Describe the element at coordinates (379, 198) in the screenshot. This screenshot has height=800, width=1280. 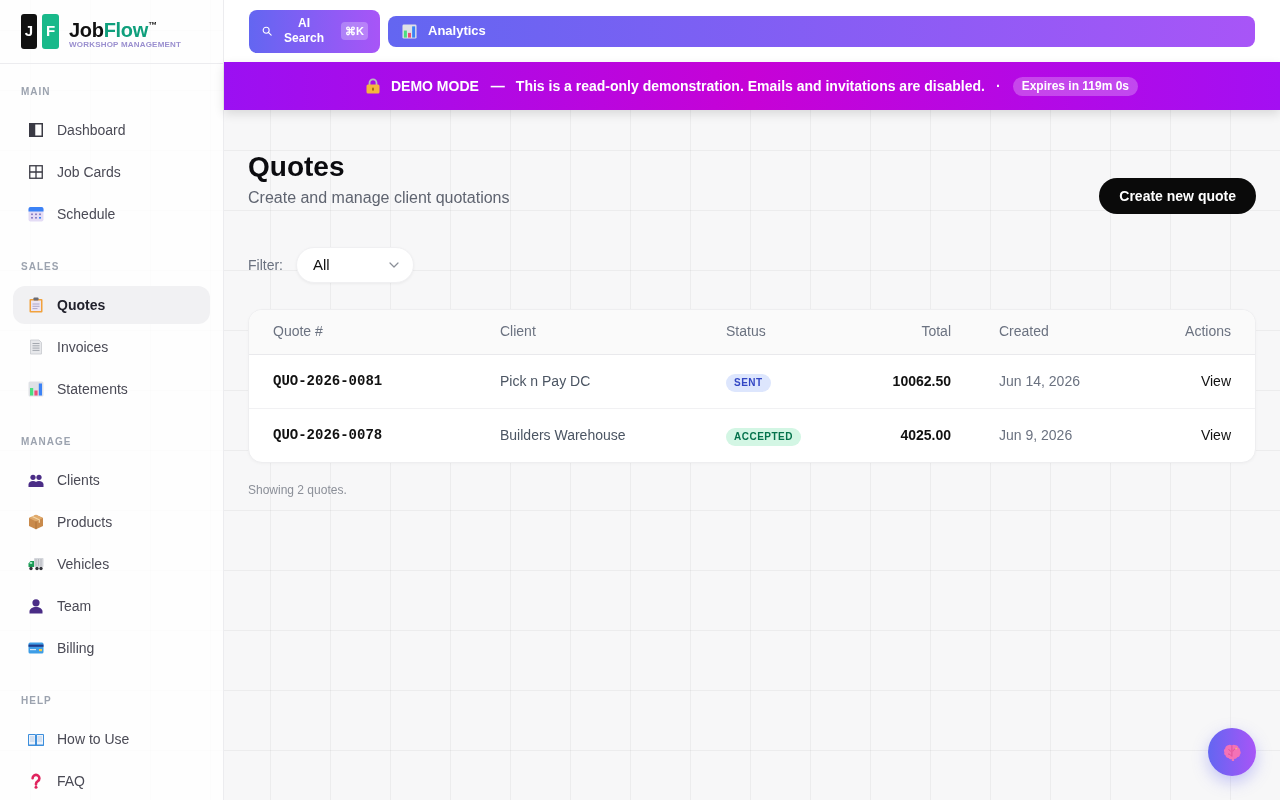
I see `page-subtitle: Create and manage client quotations` at that location.